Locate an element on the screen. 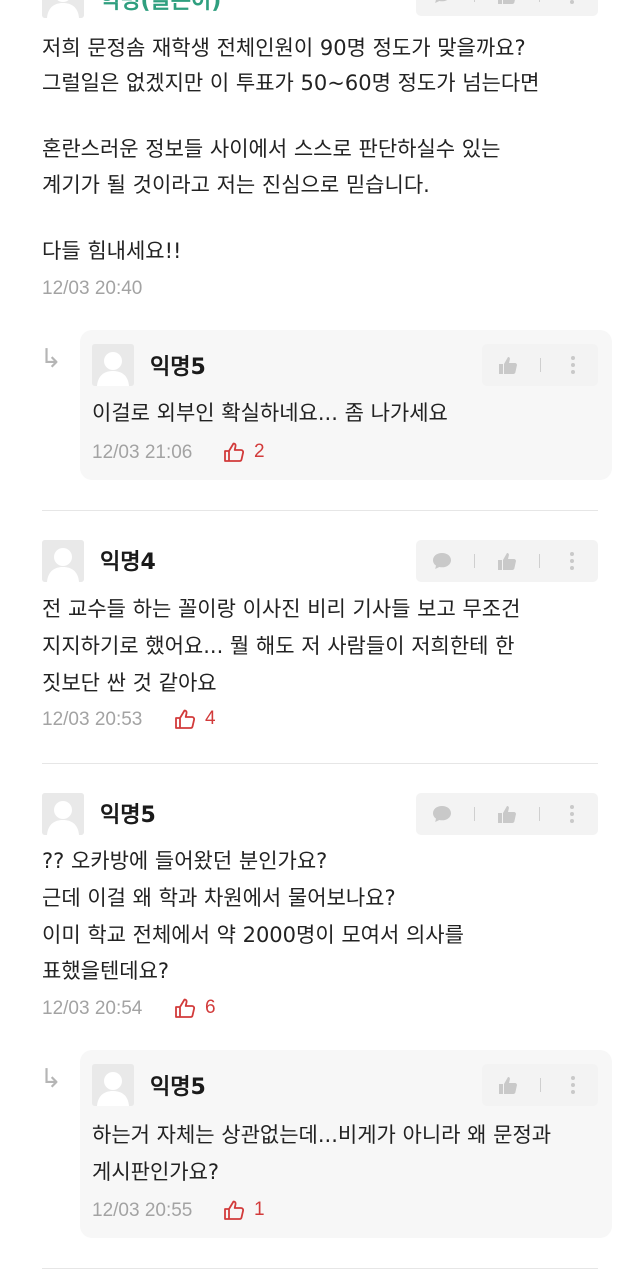 The image size is (640, 1280). comment-timestamp: 12/03 20:53 is located at coordinates (92, 719).